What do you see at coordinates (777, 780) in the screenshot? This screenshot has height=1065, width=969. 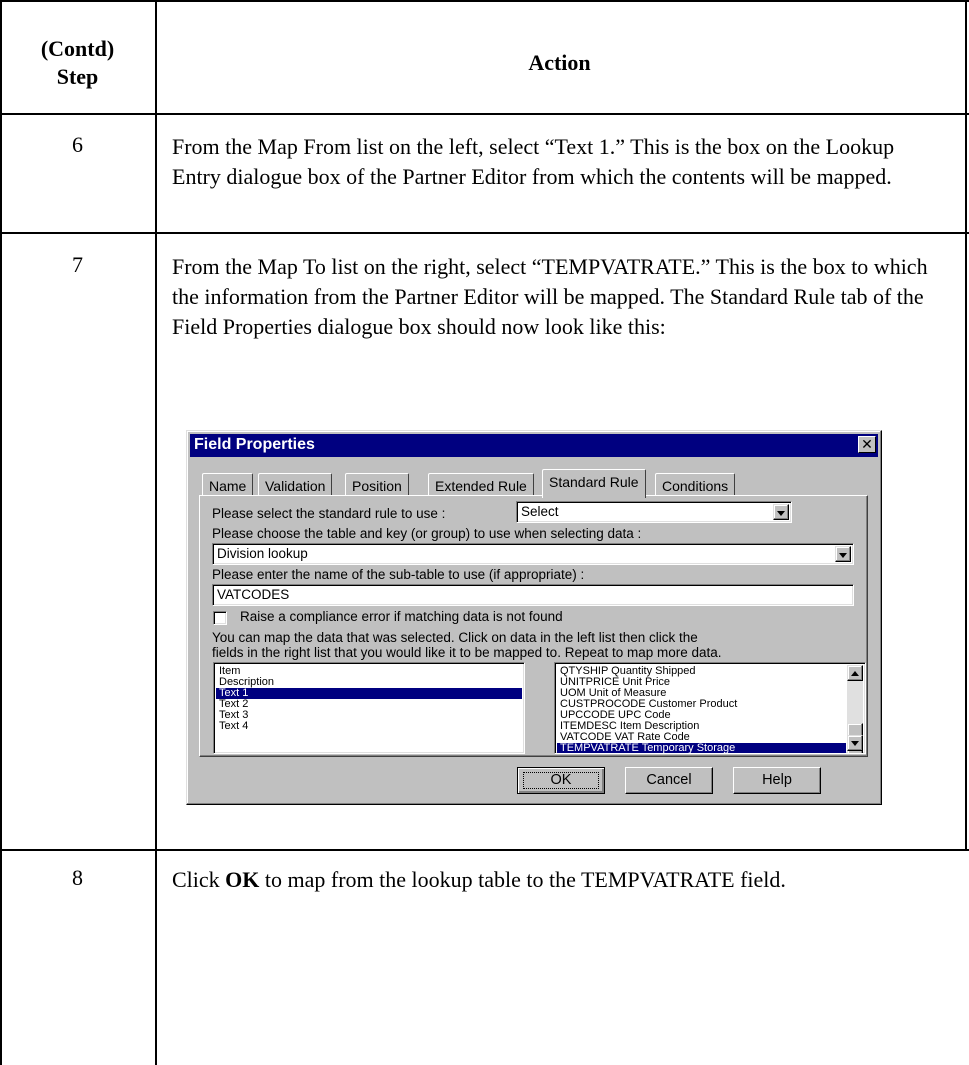 I see `help-button: Help` at bounding box center [777, 780].